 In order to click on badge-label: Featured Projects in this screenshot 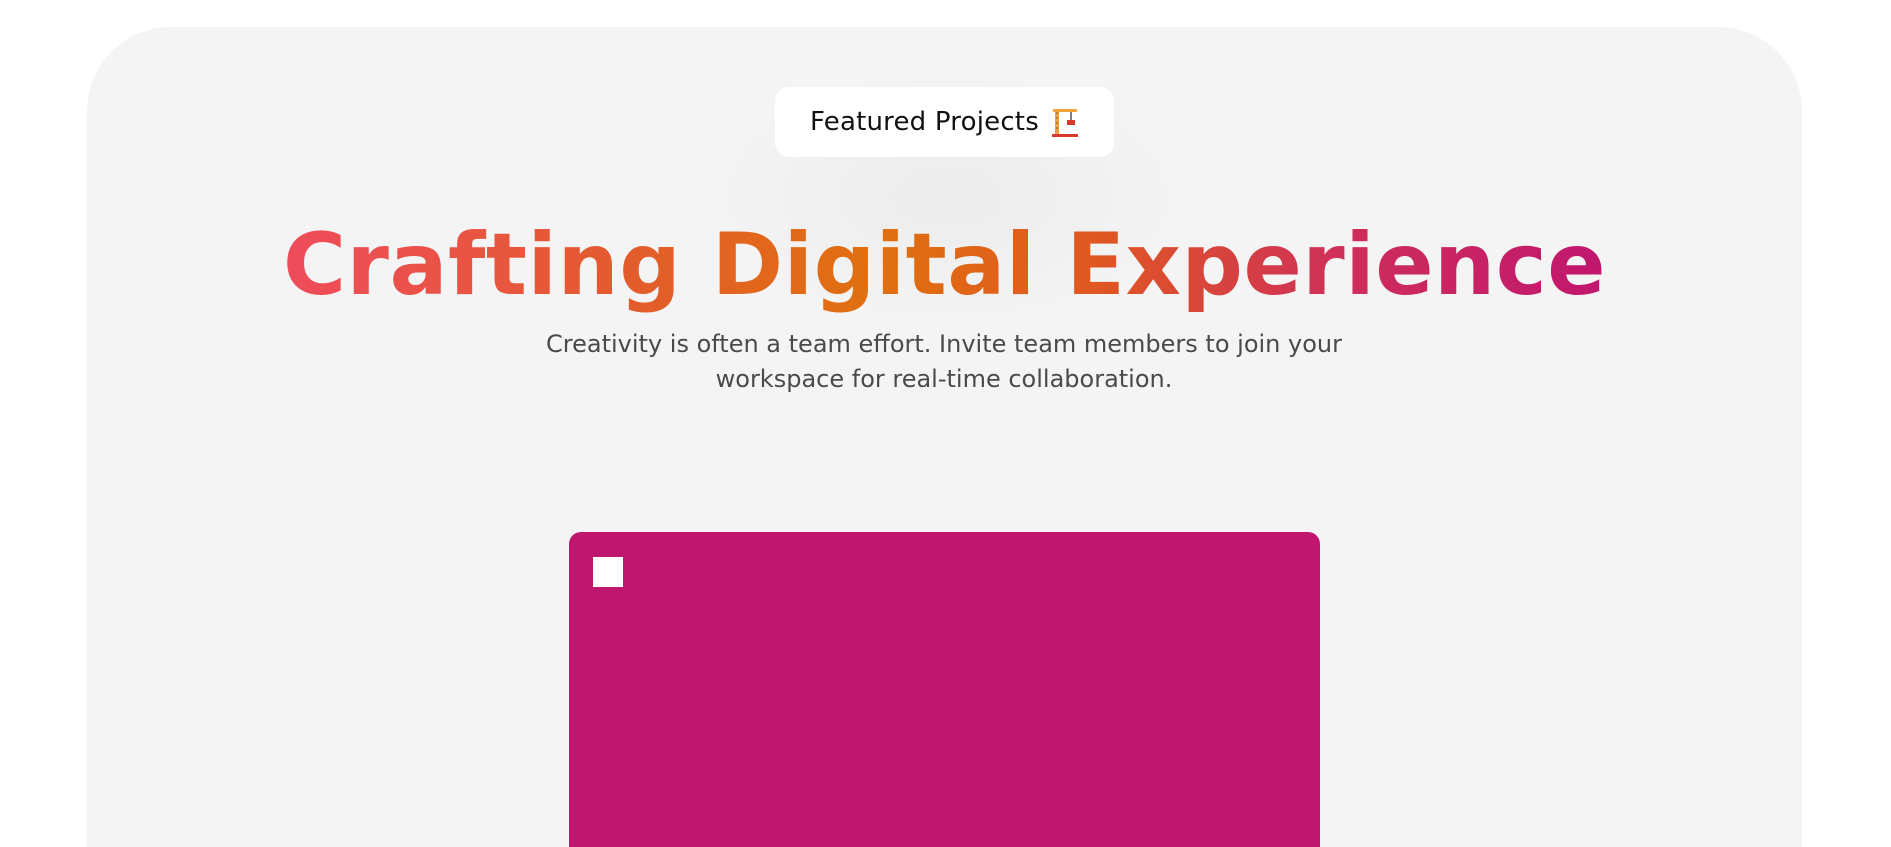, I will do `click(924, 122)`.